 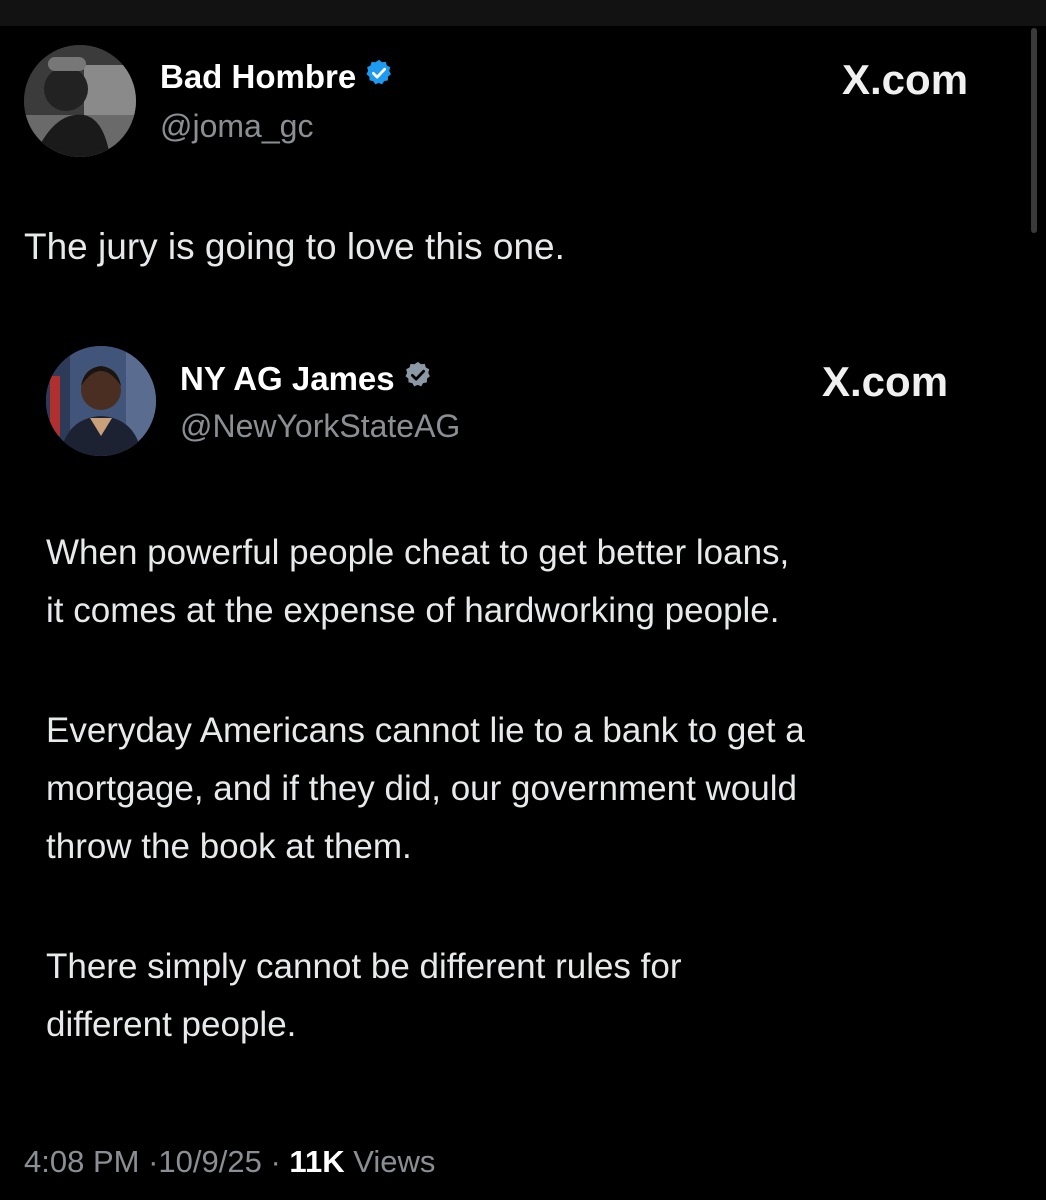 What do you see at coordinates (294, 246) in the screenshot?
I see `tweet-text: The jury is going to love this one.` at bounding box center [294, 246].